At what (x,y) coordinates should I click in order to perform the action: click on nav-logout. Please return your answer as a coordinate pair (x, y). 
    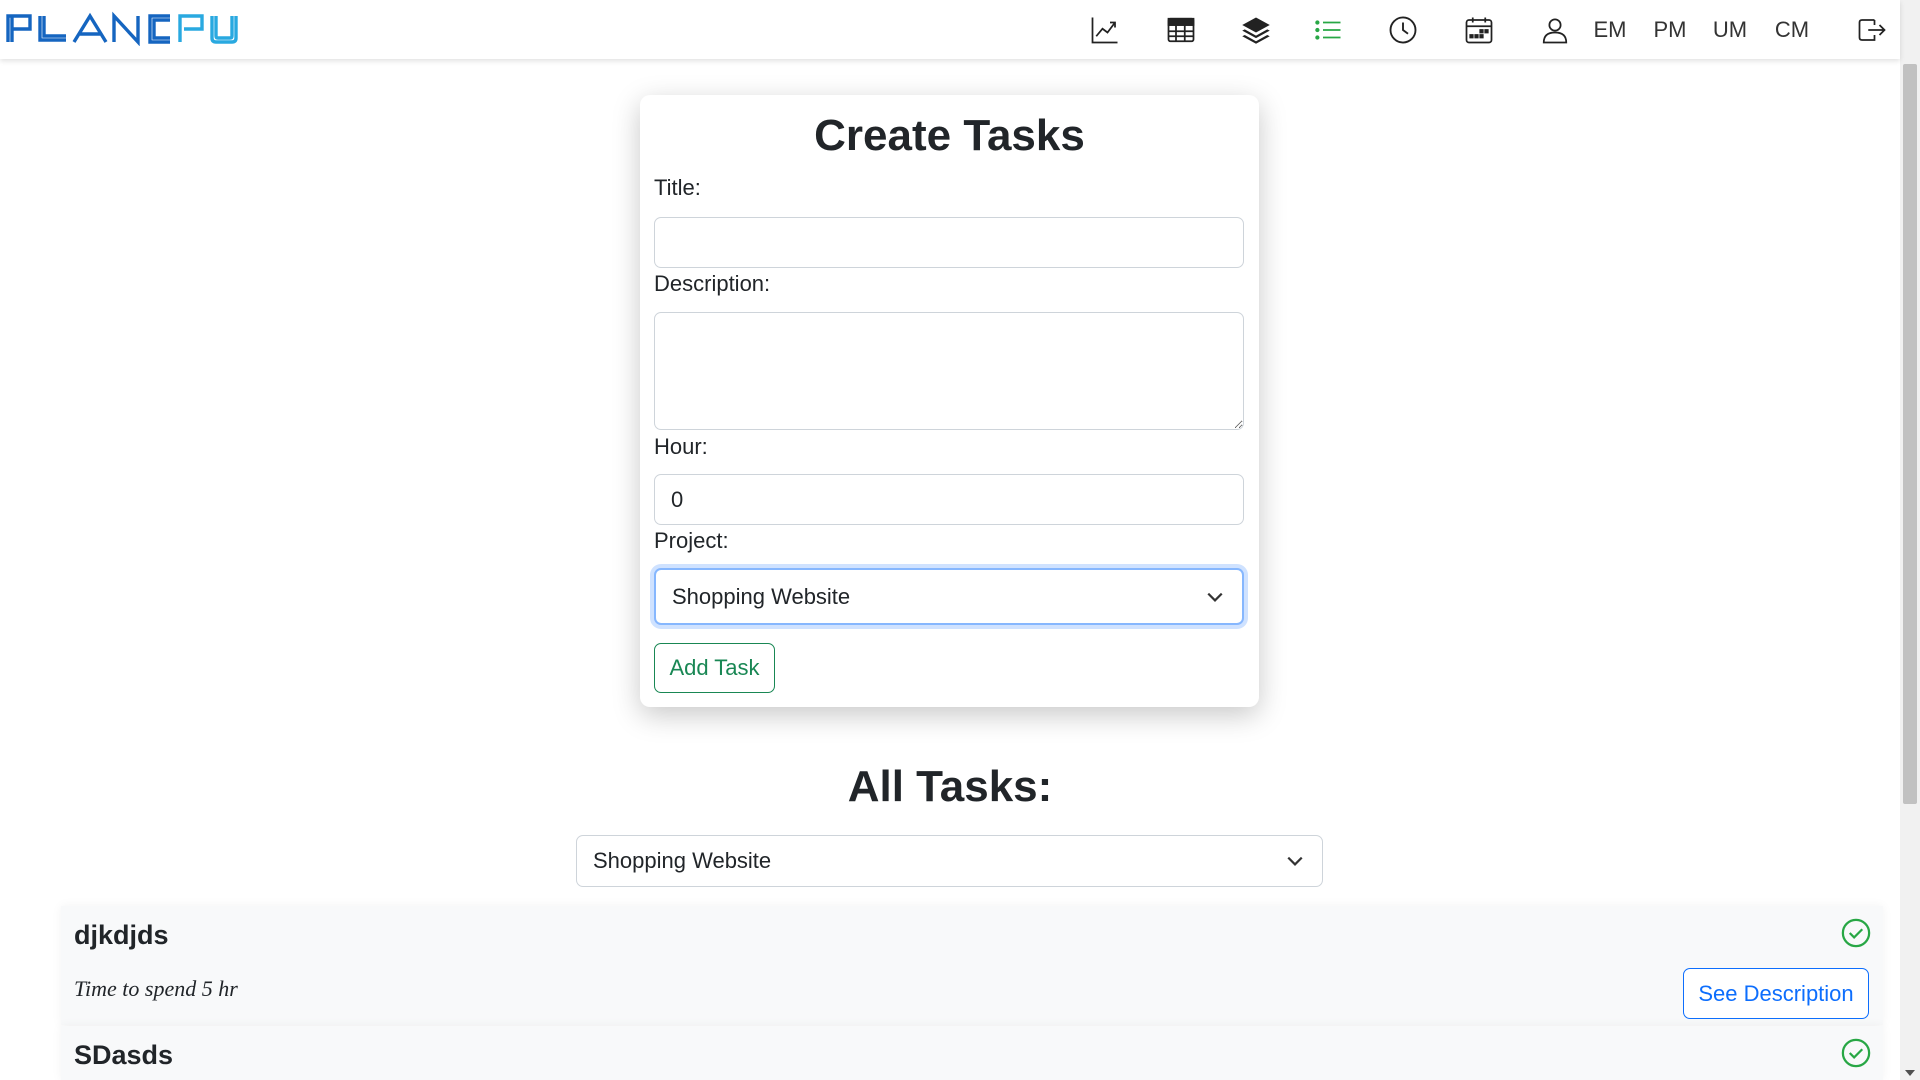
    Looking at the image, I should click on (1872, 29).